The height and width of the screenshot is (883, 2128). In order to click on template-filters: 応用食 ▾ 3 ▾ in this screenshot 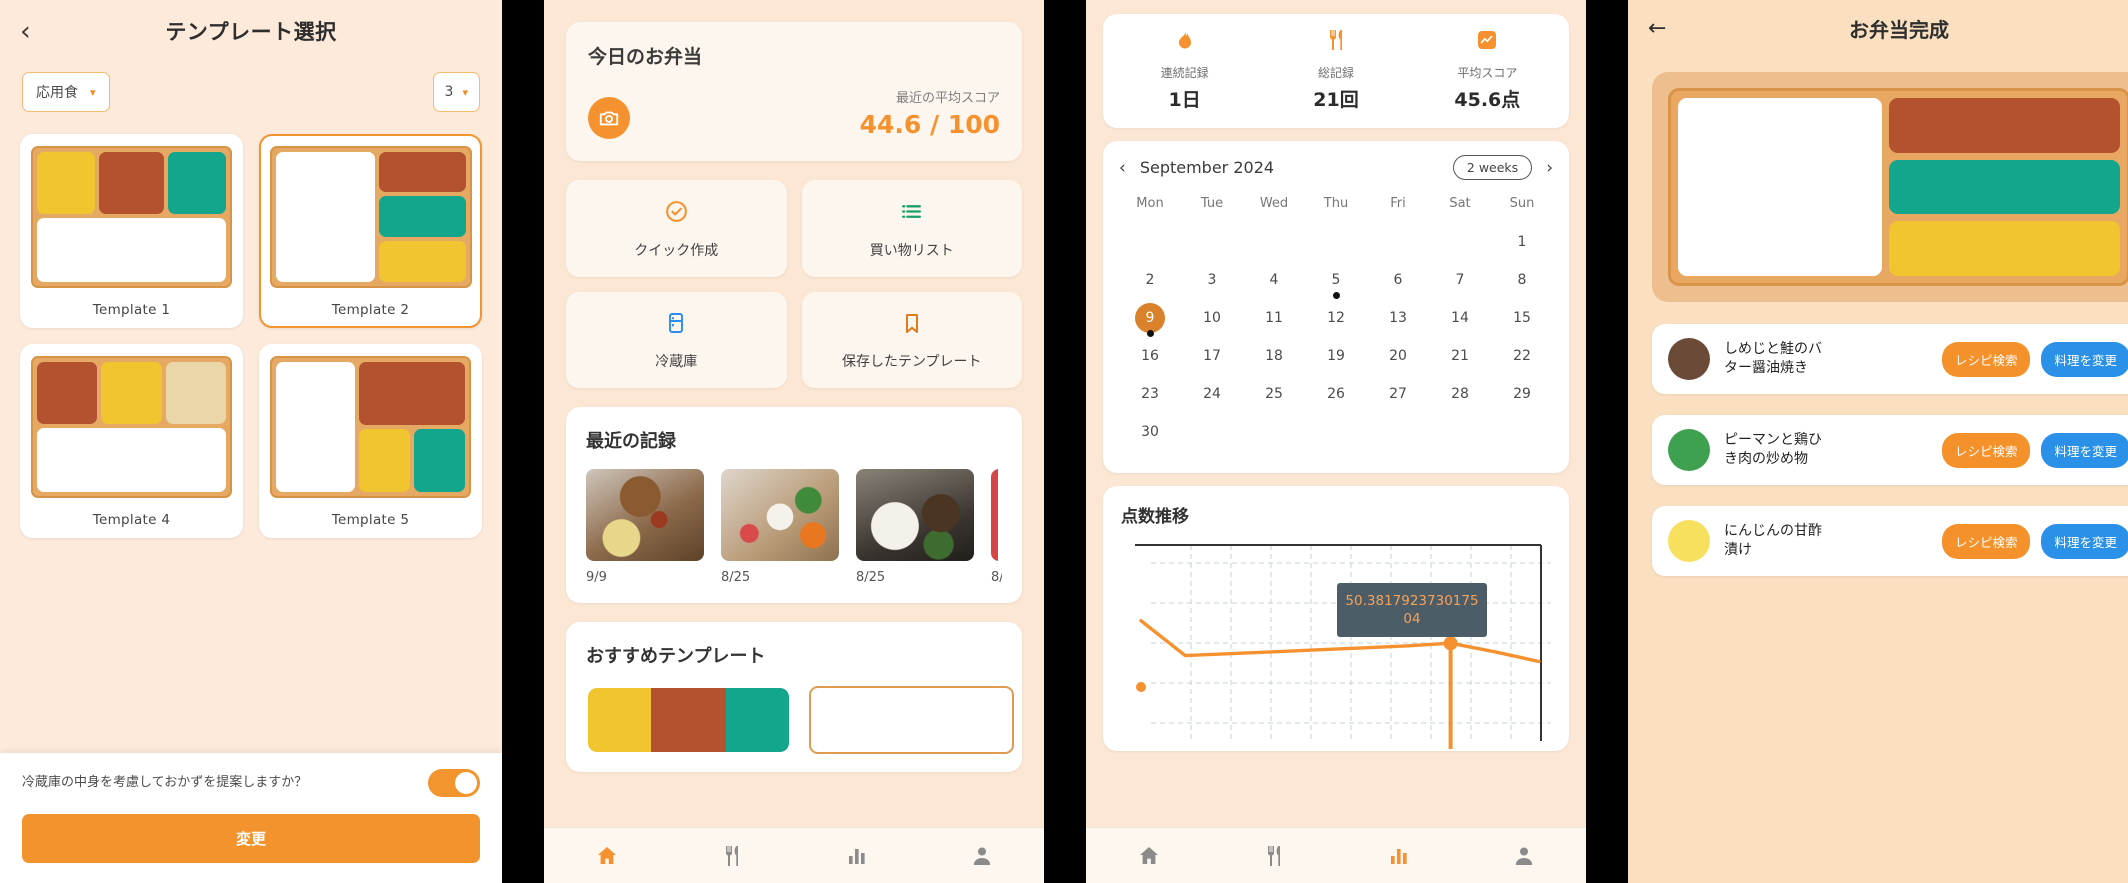, I will do `click(251, 87)`.